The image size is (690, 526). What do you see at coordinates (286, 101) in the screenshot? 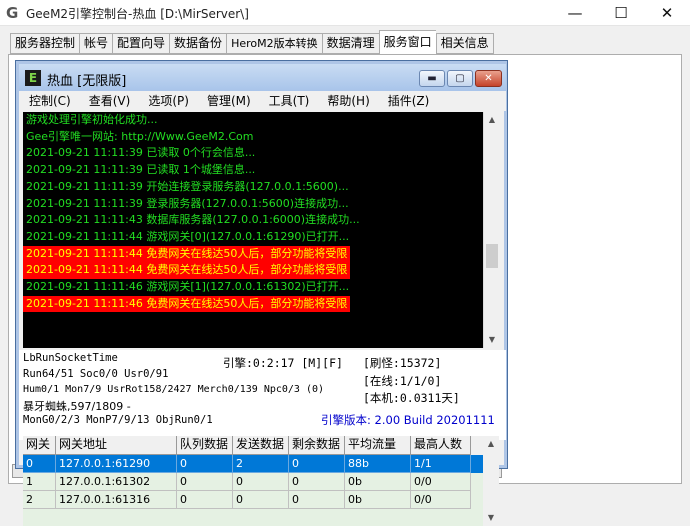
I see `menu-tools: 工具(T)` at bounding box center [286, 101].